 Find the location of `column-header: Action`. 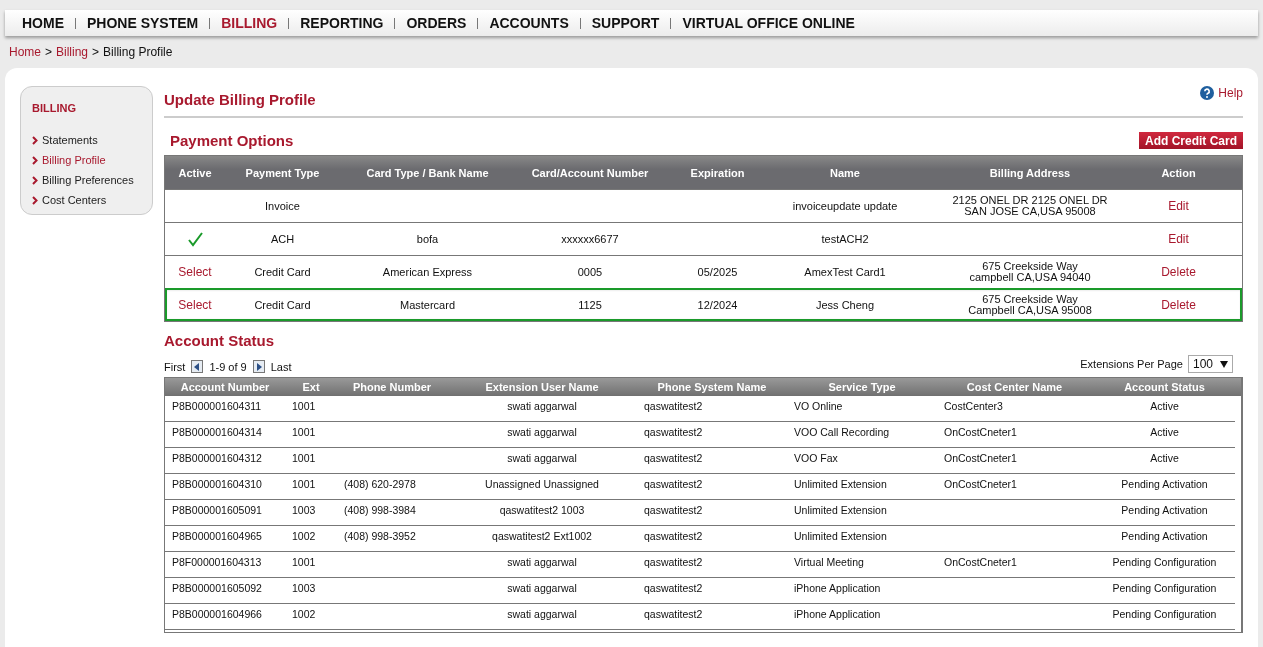

column-header: Action is located at coordinates (1178, 172).